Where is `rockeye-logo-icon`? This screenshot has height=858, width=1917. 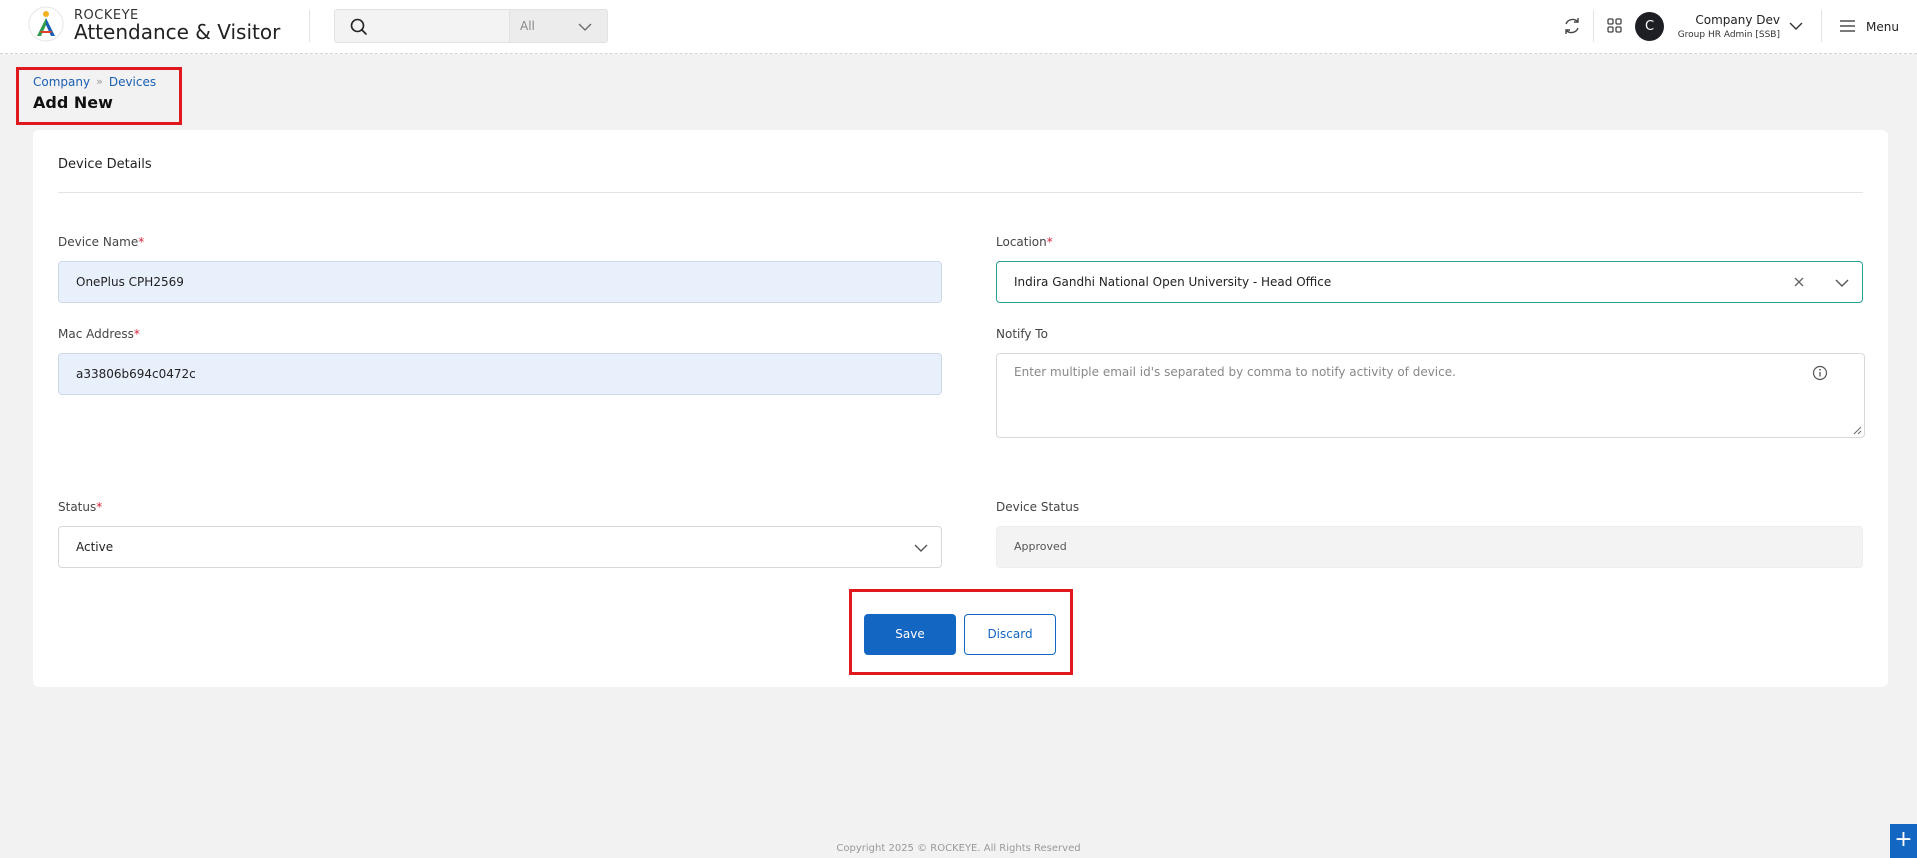
rockeye-logo-icon is located at coordinates (46, 24).